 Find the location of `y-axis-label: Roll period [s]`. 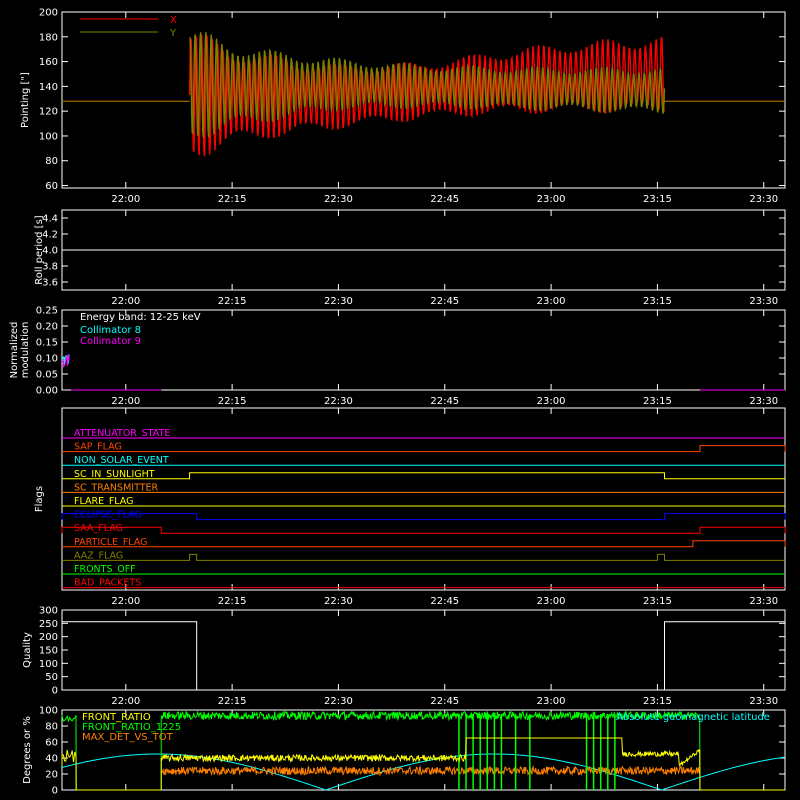

y-axis-label: Roll period [s] is located at coordinates (39, 249).